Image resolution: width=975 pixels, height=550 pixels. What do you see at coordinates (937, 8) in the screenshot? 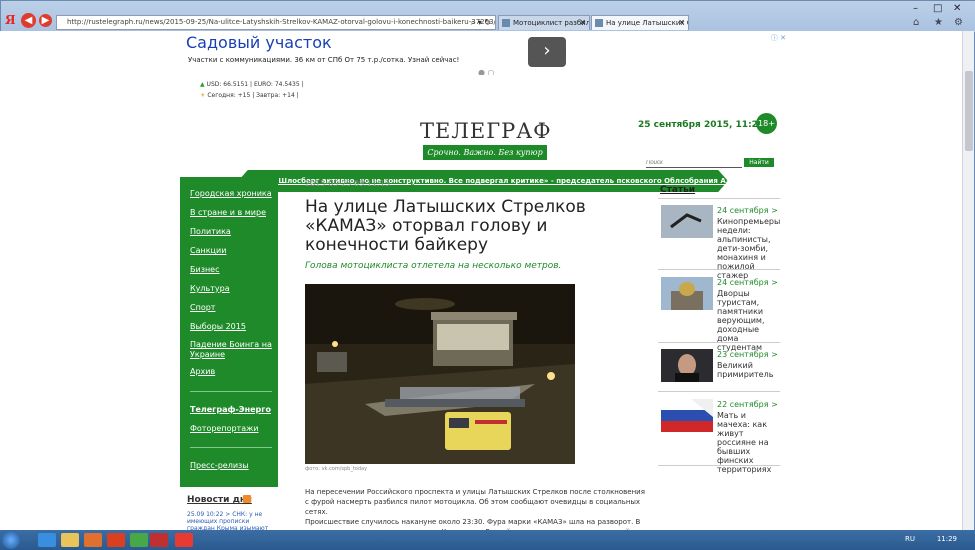
I see `maximize-icon: □` at bounding box center [937, 8].